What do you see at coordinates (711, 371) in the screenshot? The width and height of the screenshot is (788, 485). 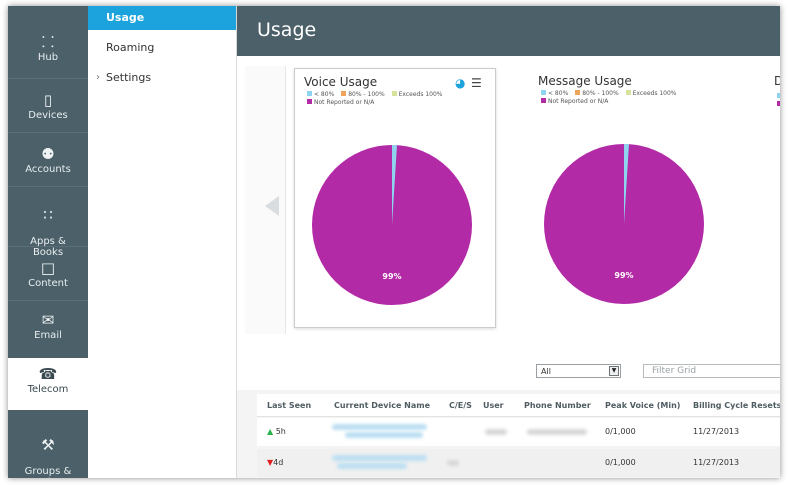 I see `filter-grid-input: Filter Grid` at bounding box center [711, 371].